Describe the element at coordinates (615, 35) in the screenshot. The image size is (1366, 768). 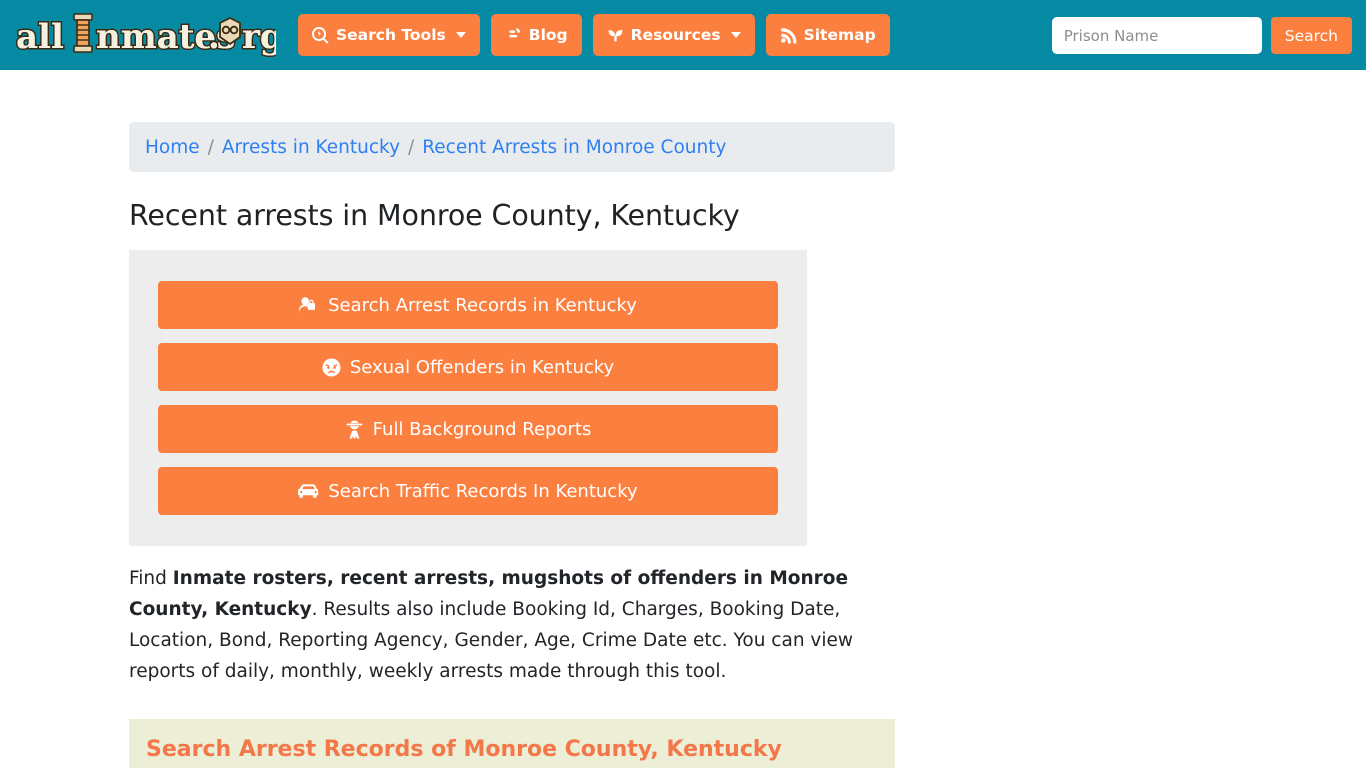
I see `seedling-icon` at that location.